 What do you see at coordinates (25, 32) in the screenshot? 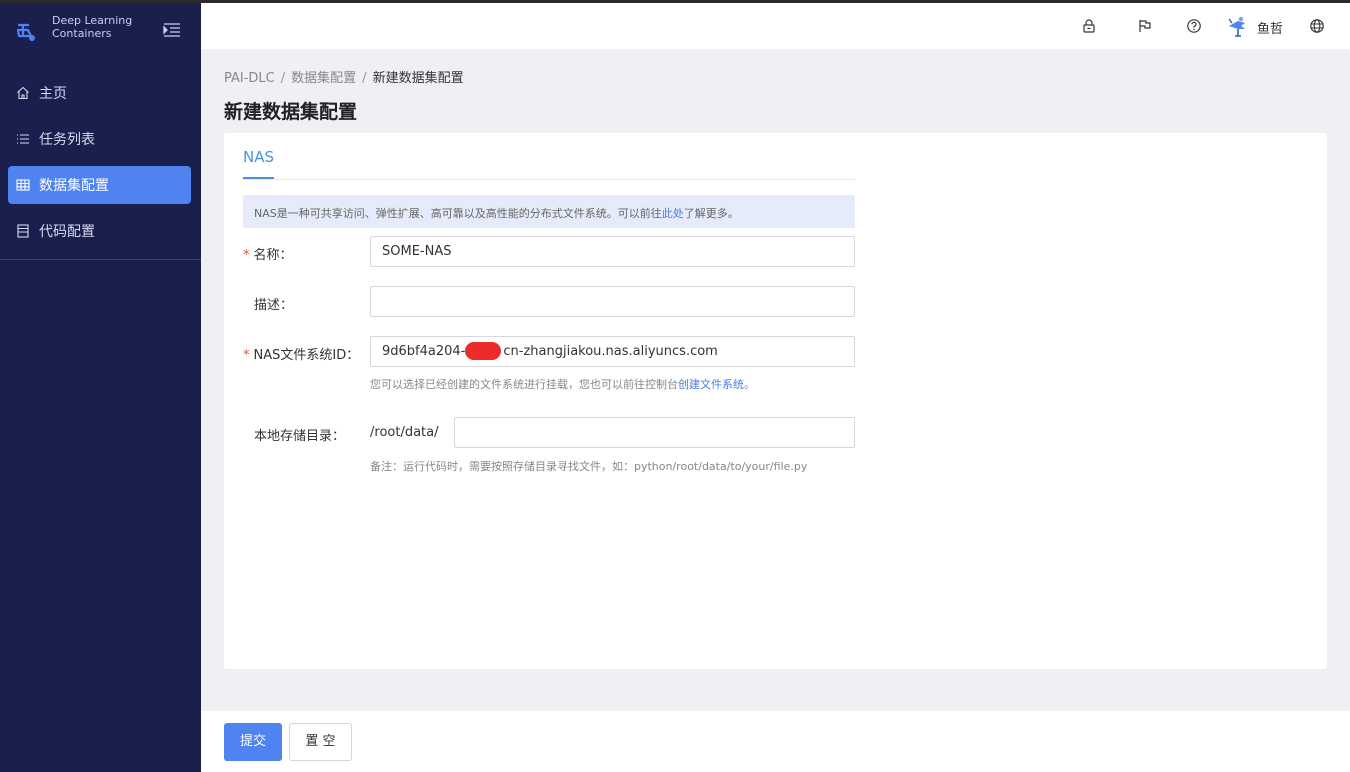
I see `dlc-logo-icon` at bounding box center [25, 32].